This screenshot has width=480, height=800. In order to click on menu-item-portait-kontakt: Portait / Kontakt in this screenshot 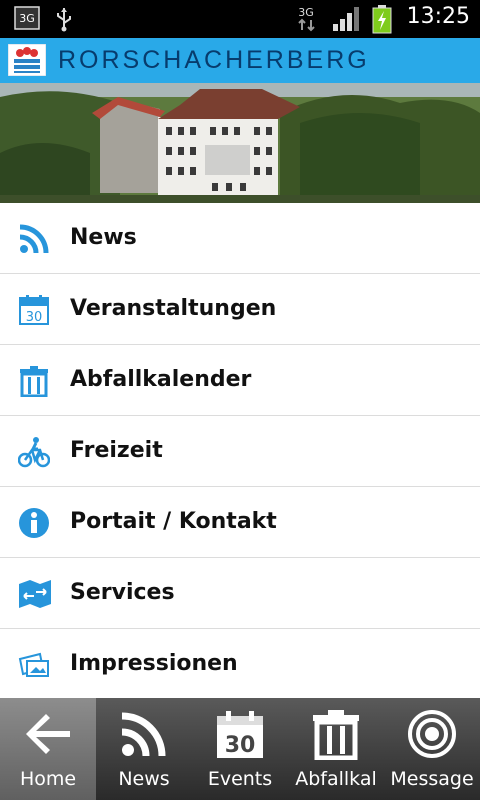, I will do `click(240, 522)`.